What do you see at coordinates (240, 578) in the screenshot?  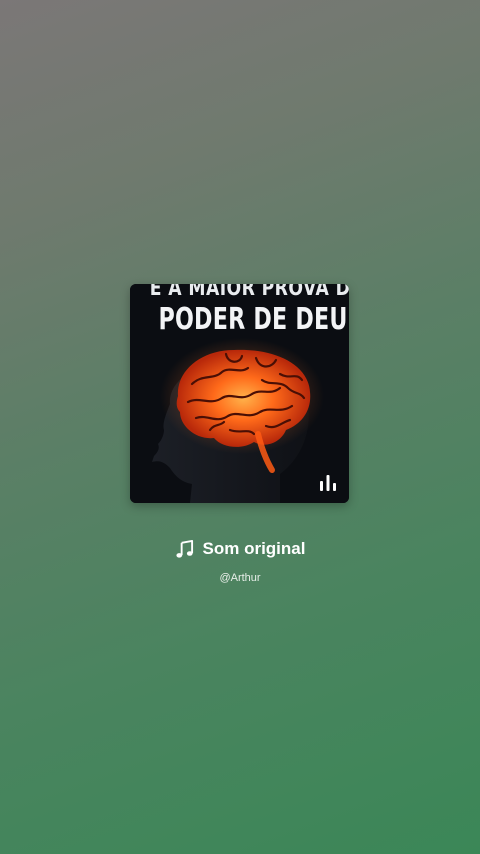 I see `sound-author: @Arthur` at bounding box center [240, 578].